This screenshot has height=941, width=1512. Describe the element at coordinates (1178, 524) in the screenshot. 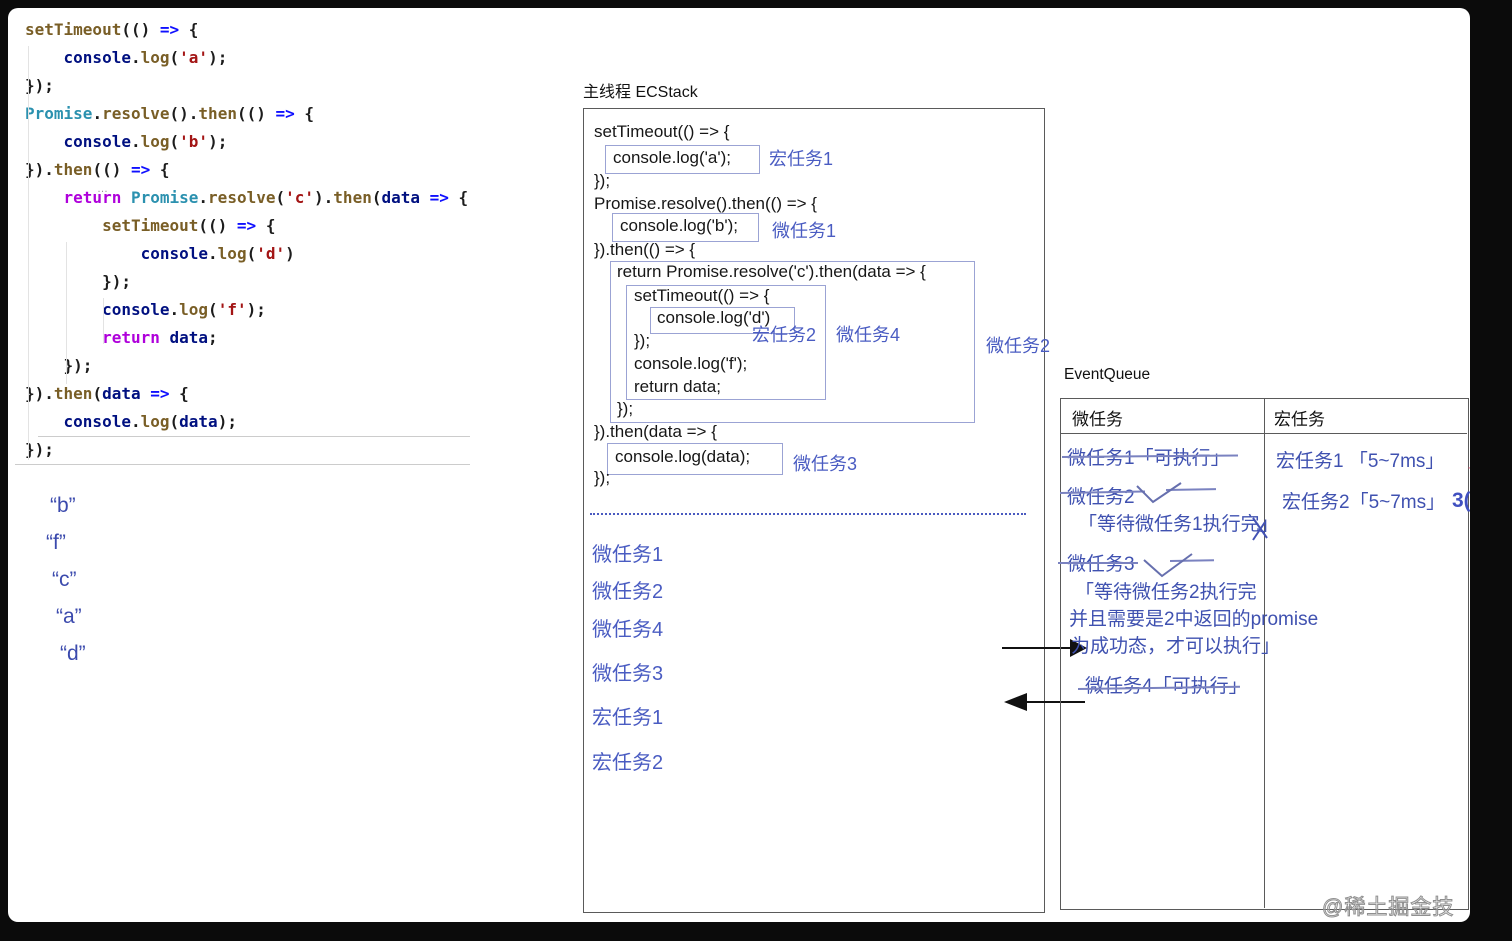

I see `microtask-entry: 「等待微任务1执行完」` at that location.